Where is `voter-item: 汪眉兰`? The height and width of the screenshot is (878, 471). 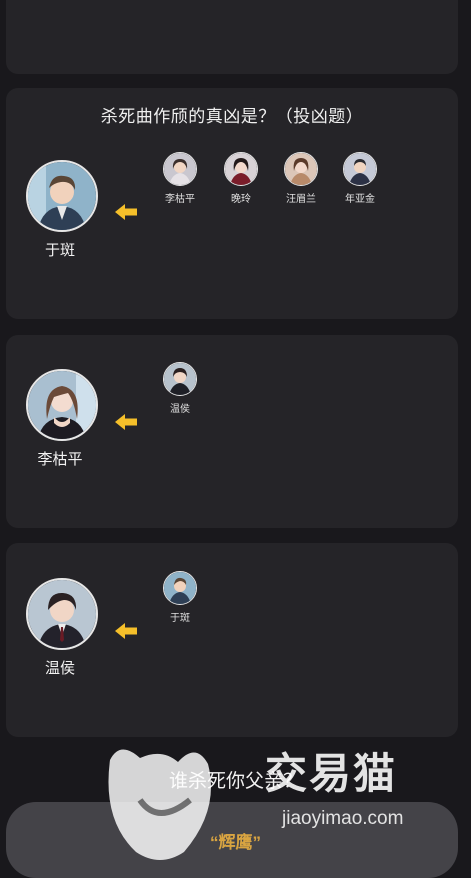 voter-item: 汪眉兰 is located at coordinates (301, 178).